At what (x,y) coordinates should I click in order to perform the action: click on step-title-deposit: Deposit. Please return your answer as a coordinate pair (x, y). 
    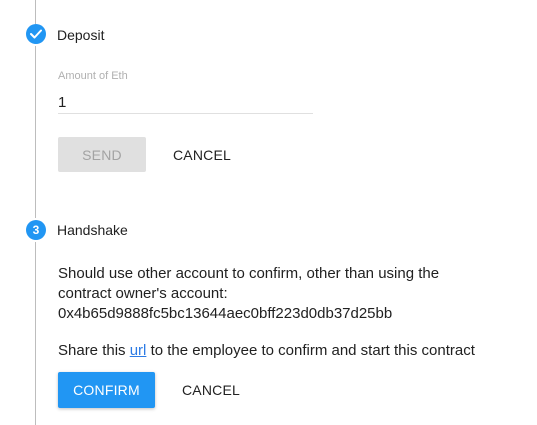
    Looking at the image, I should click on (81, 35).